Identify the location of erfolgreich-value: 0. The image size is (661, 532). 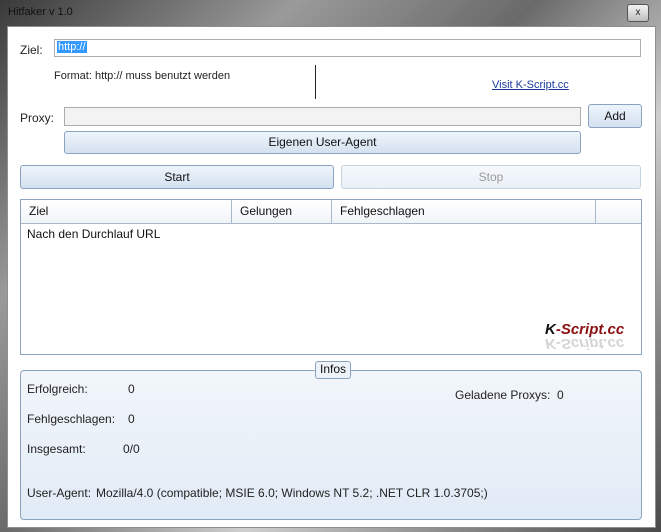
(131, 389).